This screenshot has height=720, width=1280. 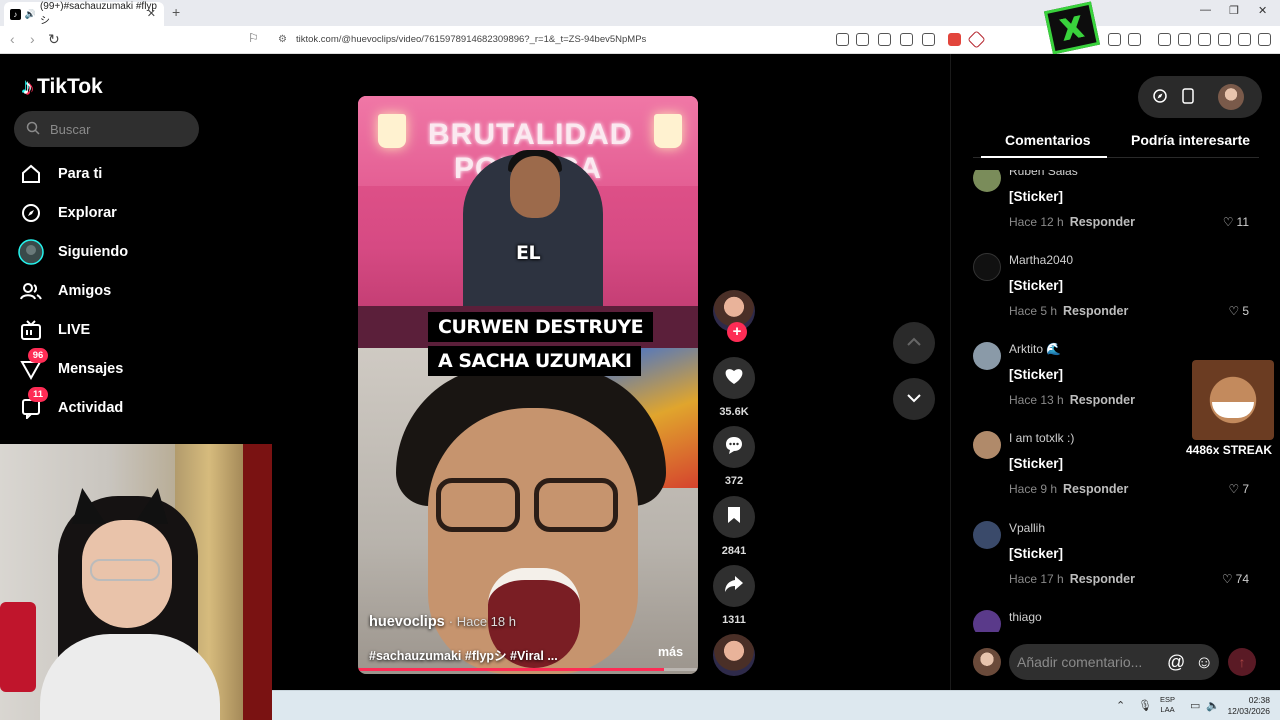 What do you see at coordinates (282, 40) in the screenshot?
I see `site-info-icon: ⚙` at bounding box center [282, 40].